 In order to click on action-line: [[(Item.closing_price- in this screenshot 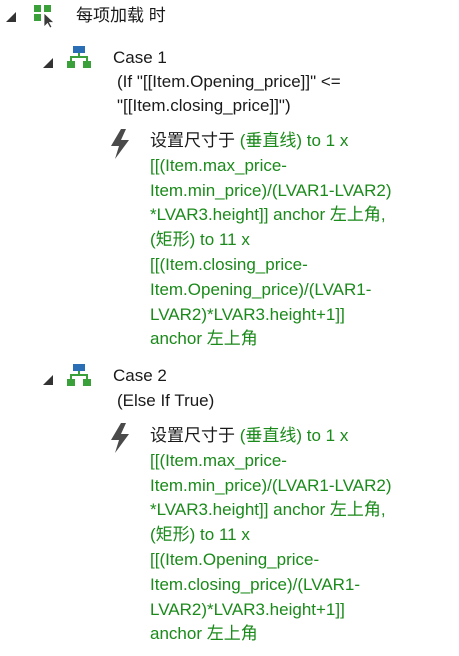, I will do `click(271, 265)`.